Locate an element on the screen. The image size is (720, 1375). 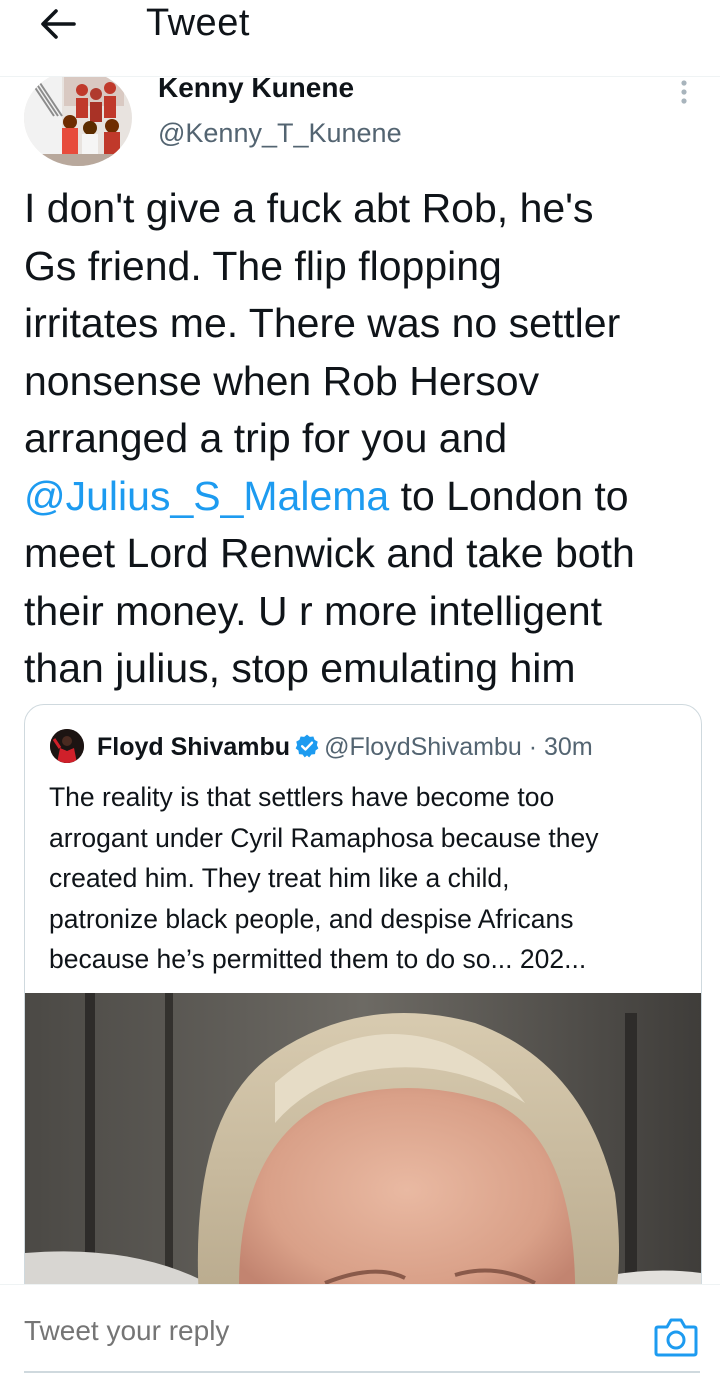
tweet-line: meet Lord Renwick and take both is located at coordinates (329, 553).